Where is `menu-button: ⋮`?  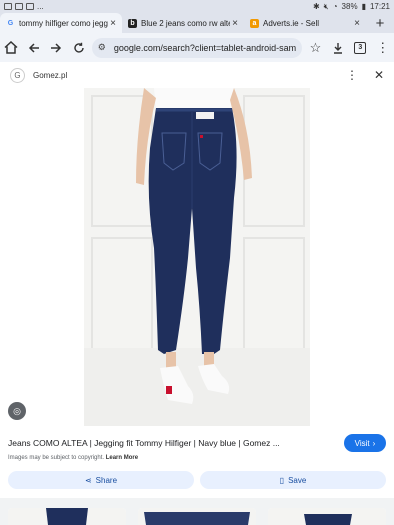
menu-button: ⋮ is located at coordinates (383, 48).